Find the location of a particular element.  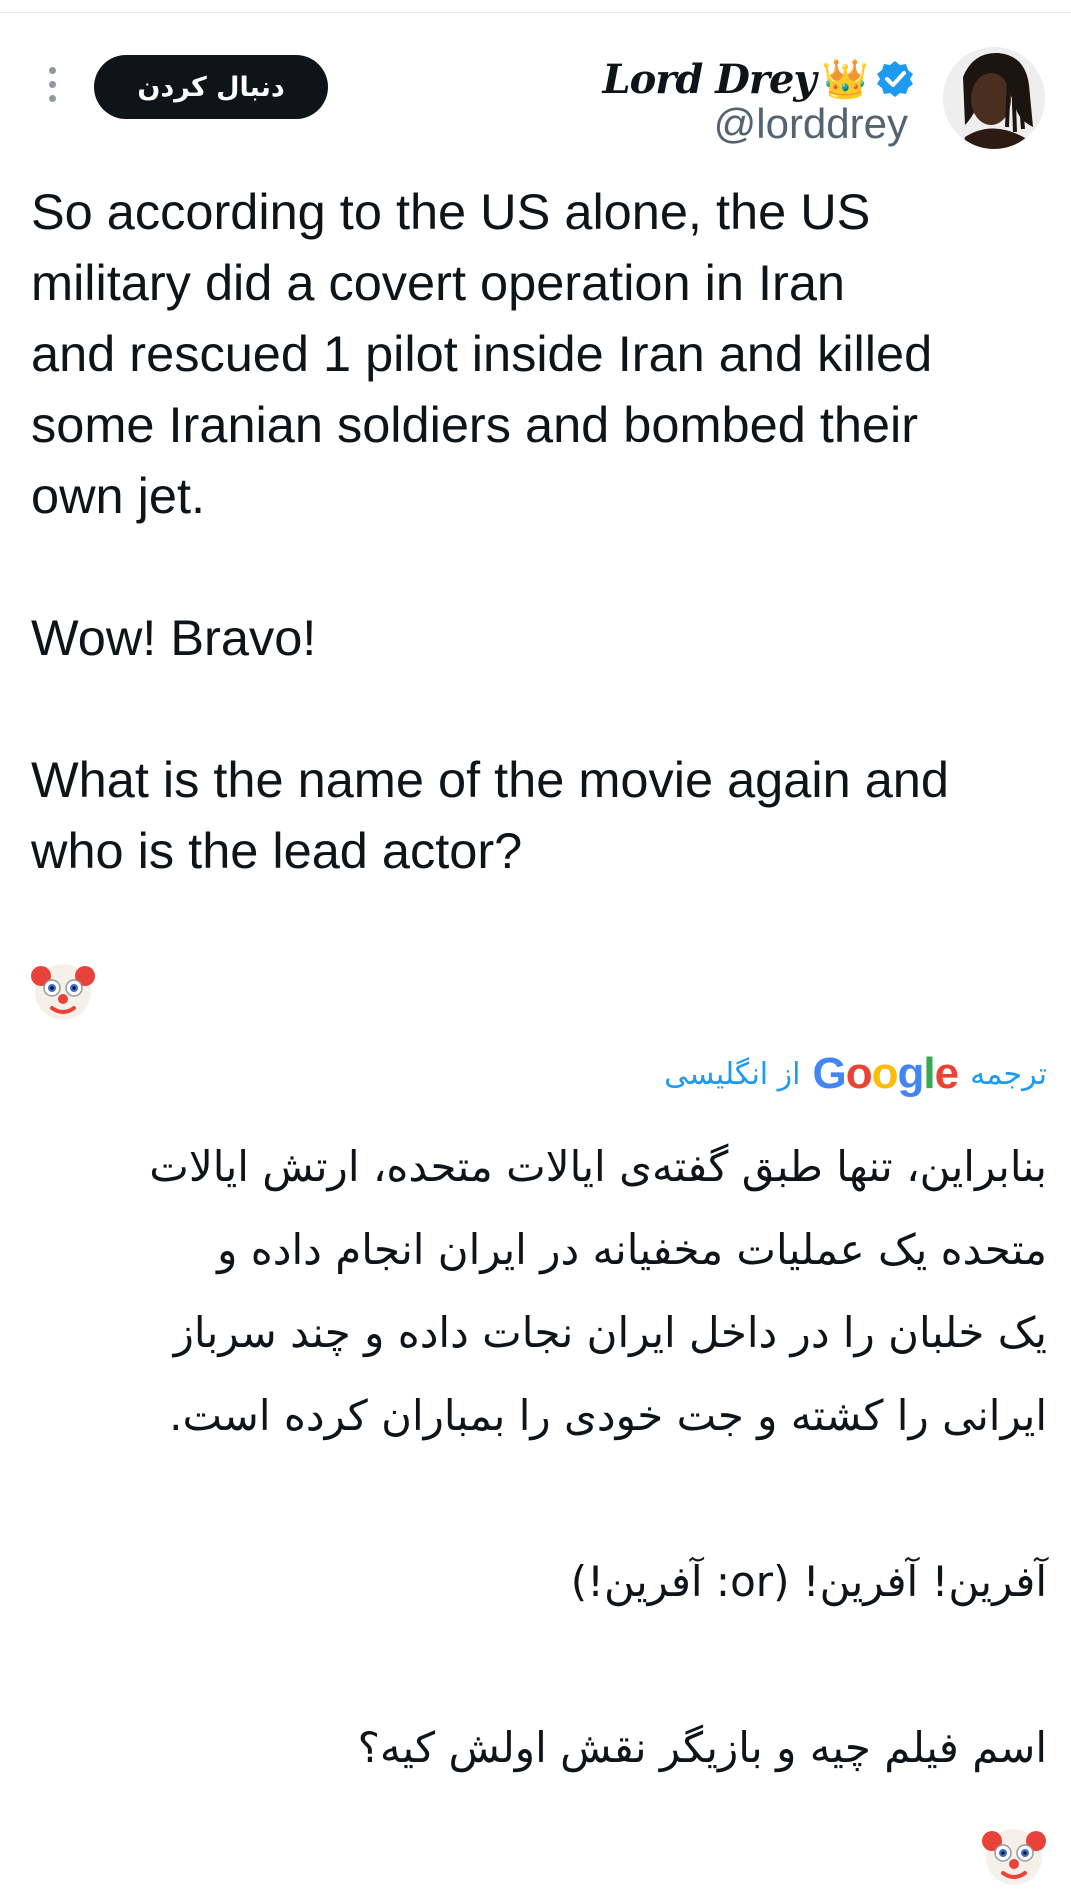

verified-badge-icon is located at coordinates (895, 79).